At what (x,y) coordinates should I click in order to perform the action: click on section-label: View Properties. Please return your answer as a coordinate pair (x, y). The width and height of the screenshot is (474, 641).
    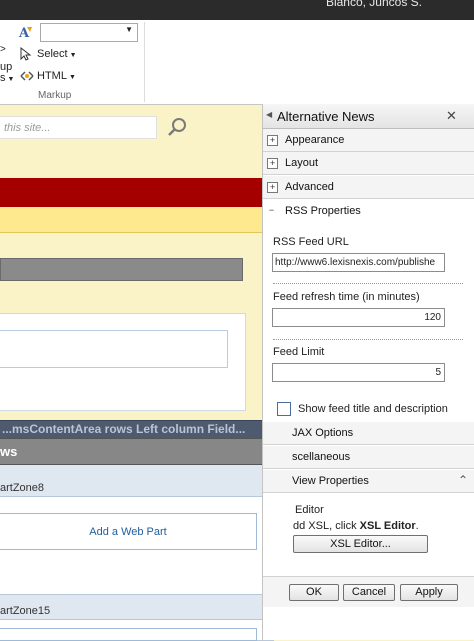
    Looking at the image, I should click on (330, 481).